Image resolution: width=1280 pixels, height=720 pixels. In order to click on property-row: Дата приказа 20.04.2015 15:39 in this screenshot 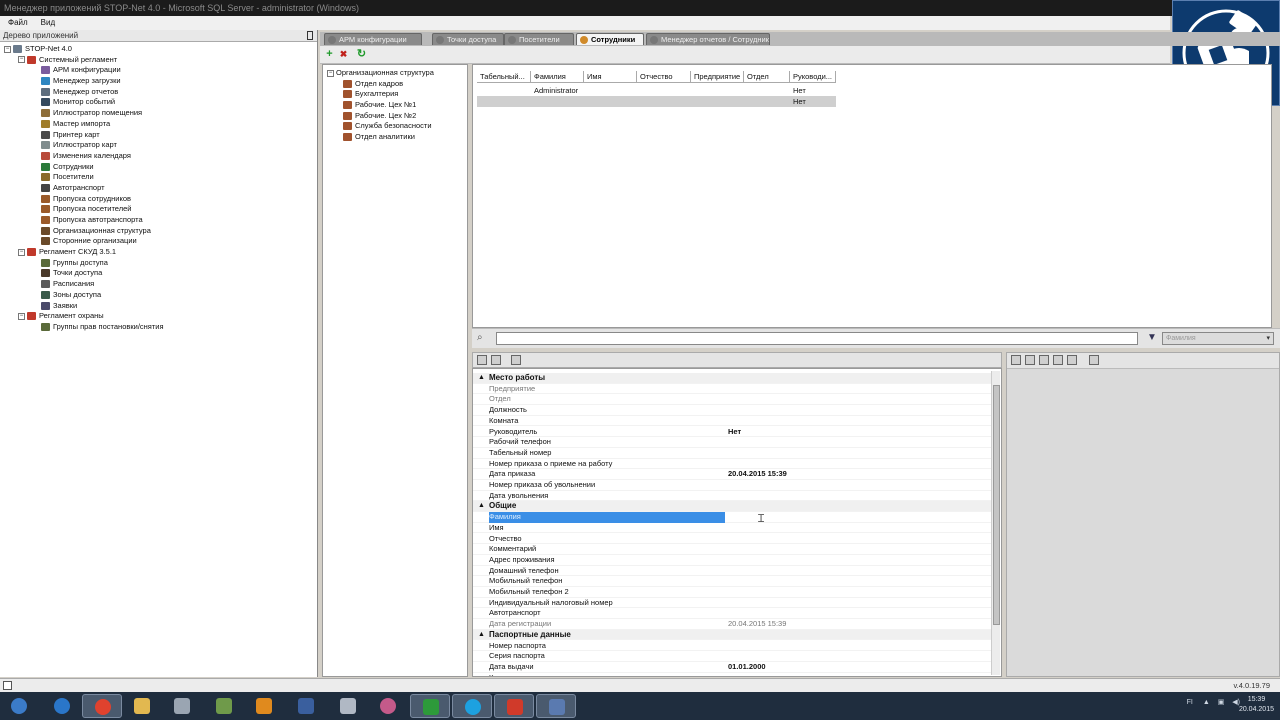, I will do `click(733, 474)`.